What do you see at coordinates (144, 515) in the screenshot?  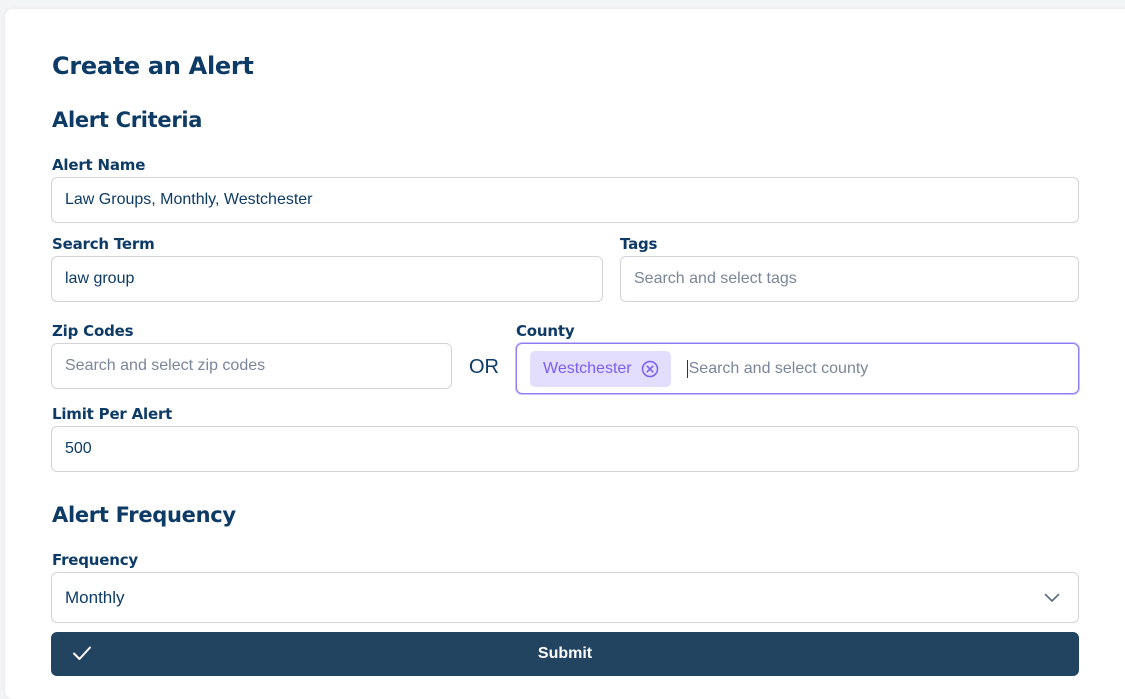 I see `alert-frequency-heading: Alert Frequency` at bounding box center [144, 515].